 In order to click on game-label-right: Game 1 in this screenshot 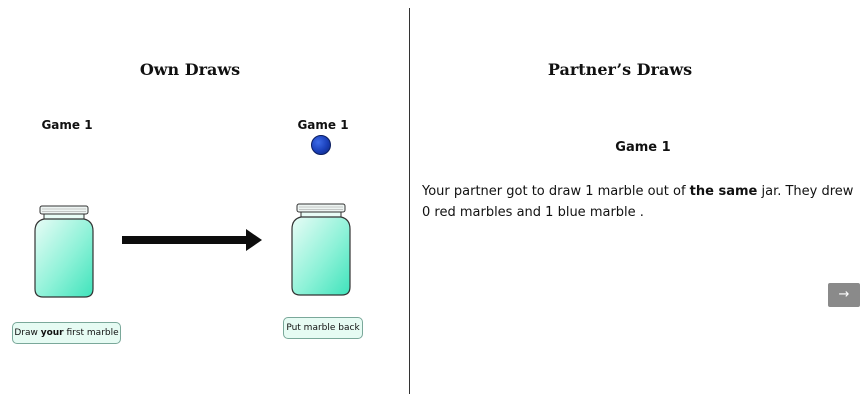, I will do `click(323, 125)`.